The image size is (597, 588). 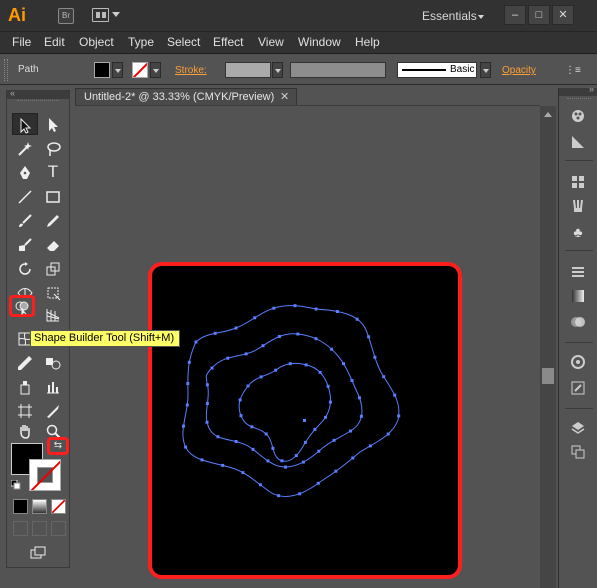 I want to click on close-tab-icon: ✕, so click(x=284, y=96).